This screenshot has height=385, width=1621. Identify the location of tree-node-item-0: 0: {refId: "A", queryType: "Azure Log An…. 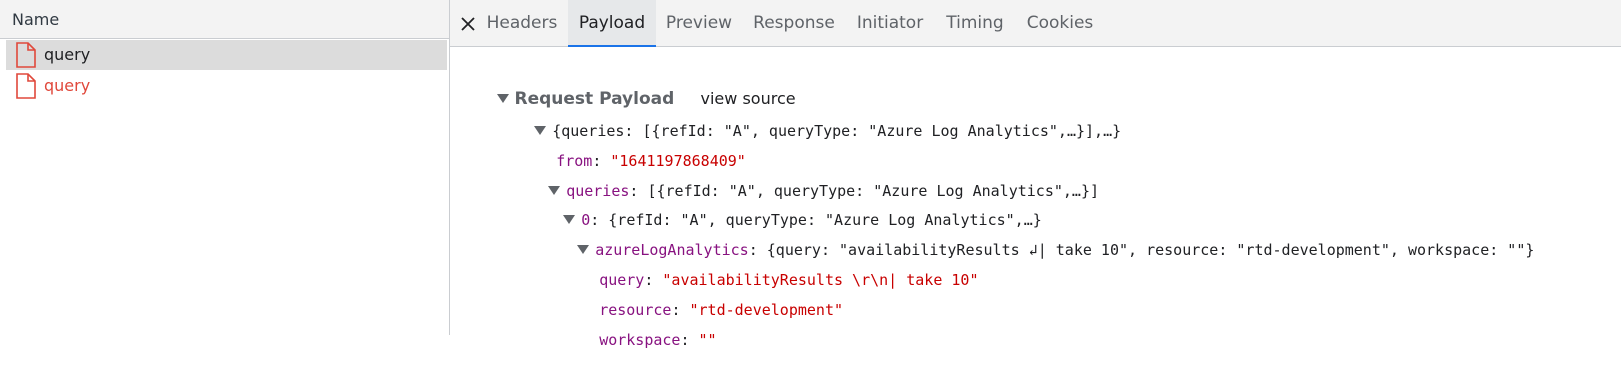
(775, 202).